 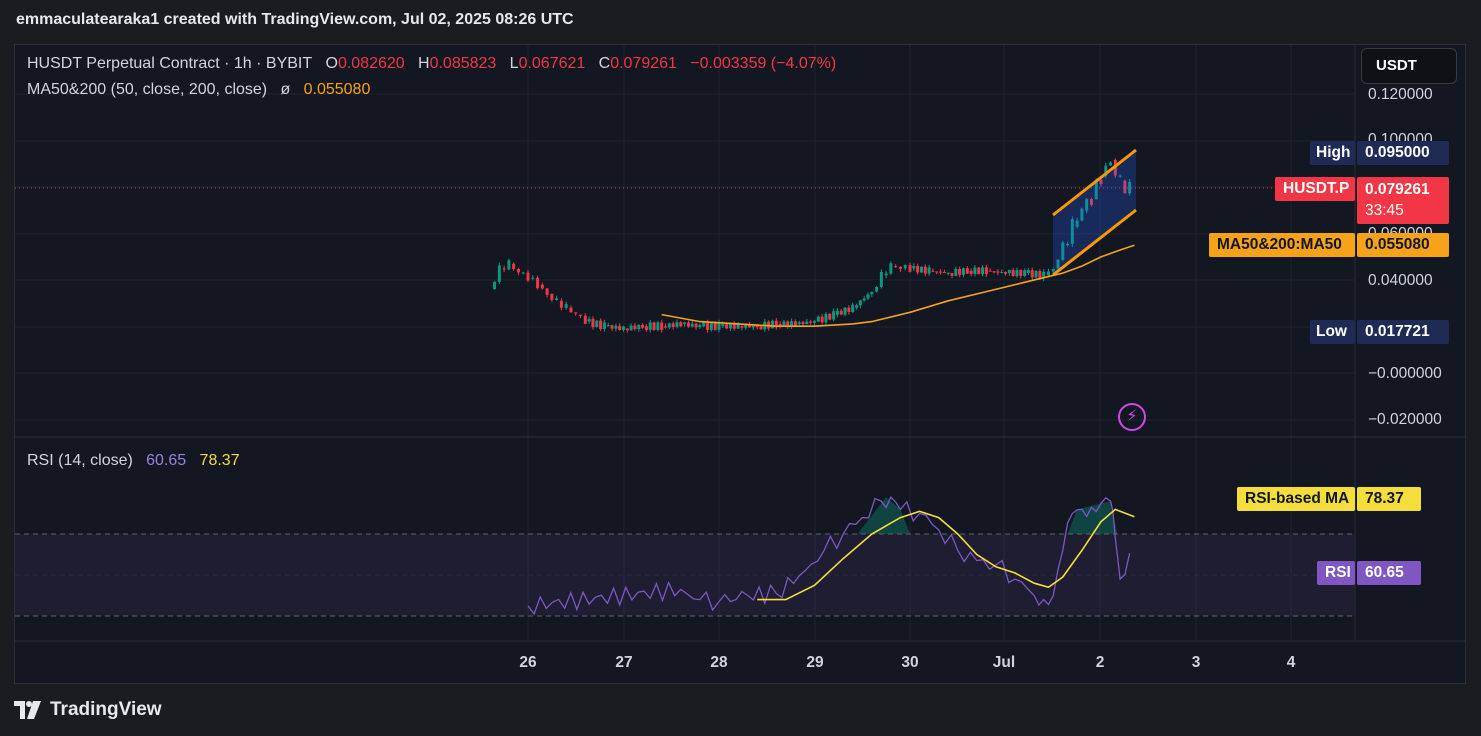 What do you see at coordinates (1004, 662) in the screenshot?
I see `time-tick: Jul` at bounding box center [1004, 662].